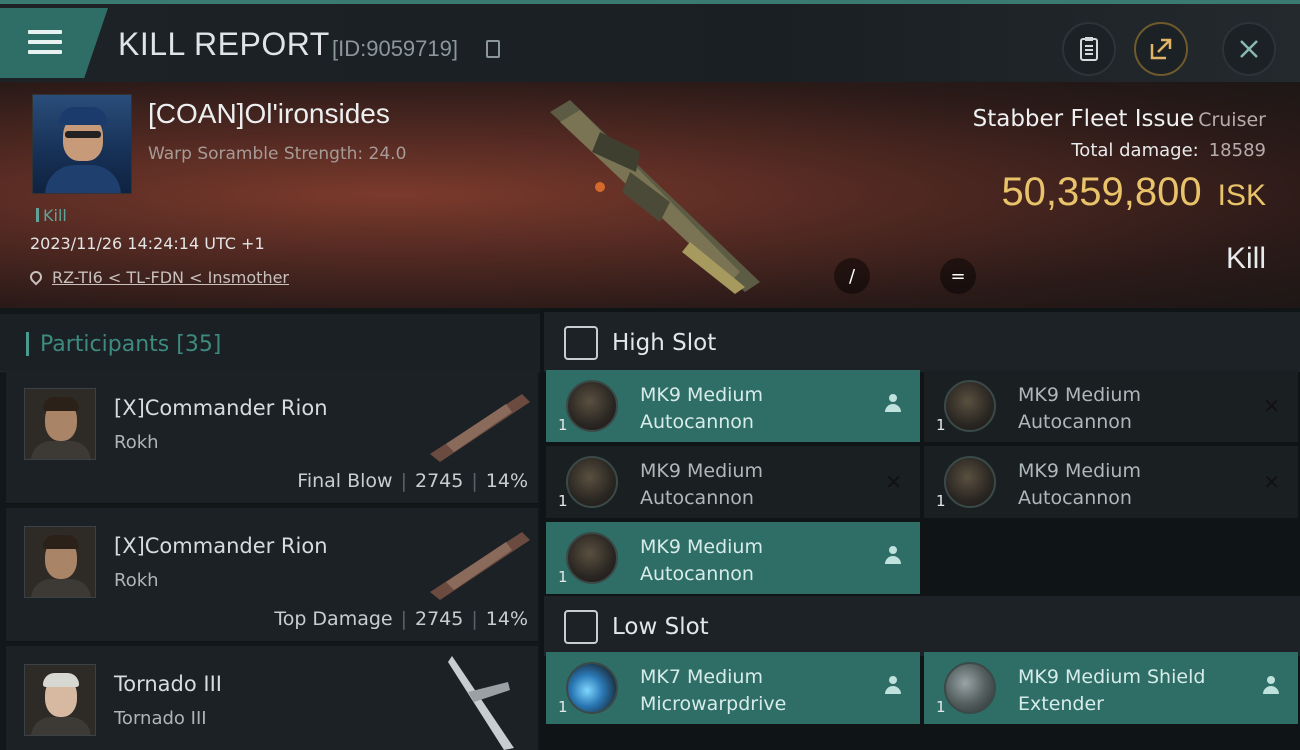 This screenshot has width=1300, height=750. I want to click on victim-ship-name: Stabber Fleet Issue Cruiser, so click(1119, 119).